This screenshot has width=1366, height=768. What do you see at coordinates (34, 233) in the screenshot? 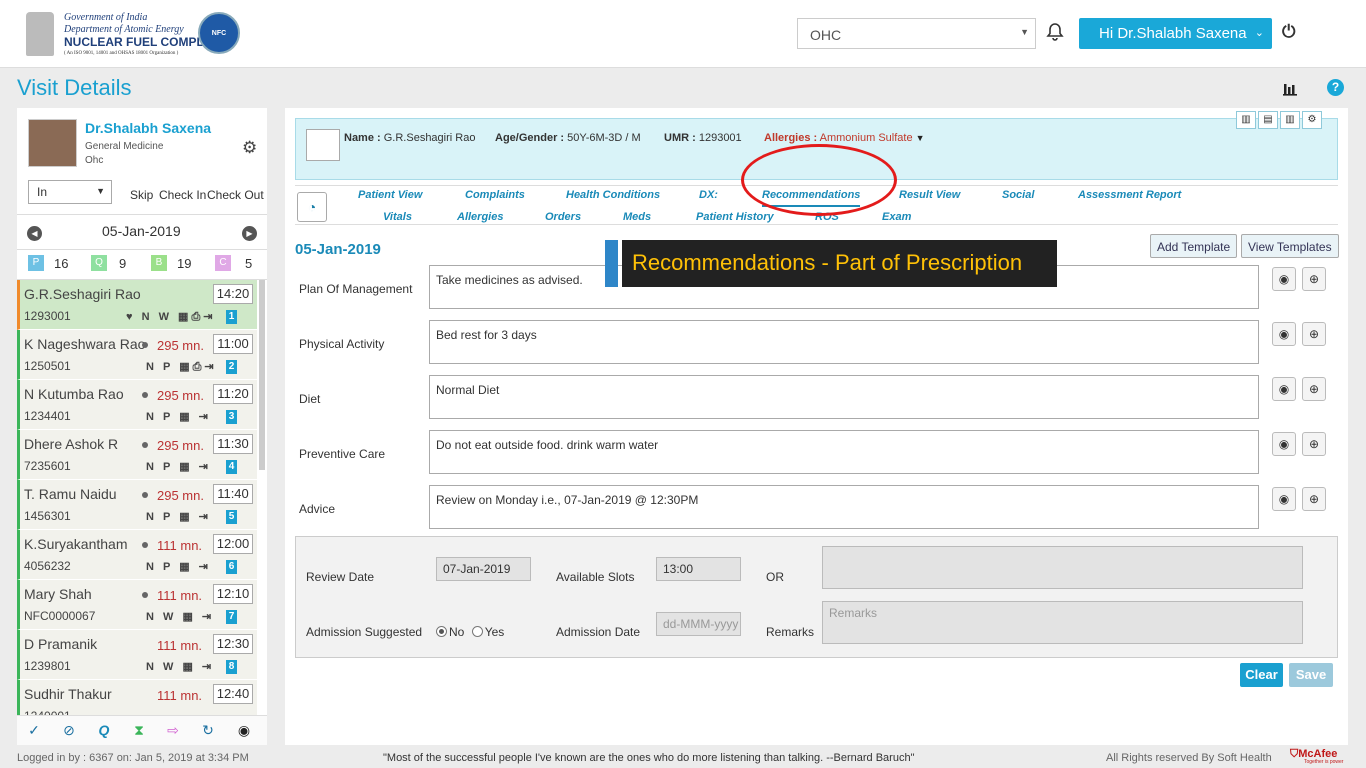
I see `previous-date-icon: ◀` at bounding box center [34, 233].